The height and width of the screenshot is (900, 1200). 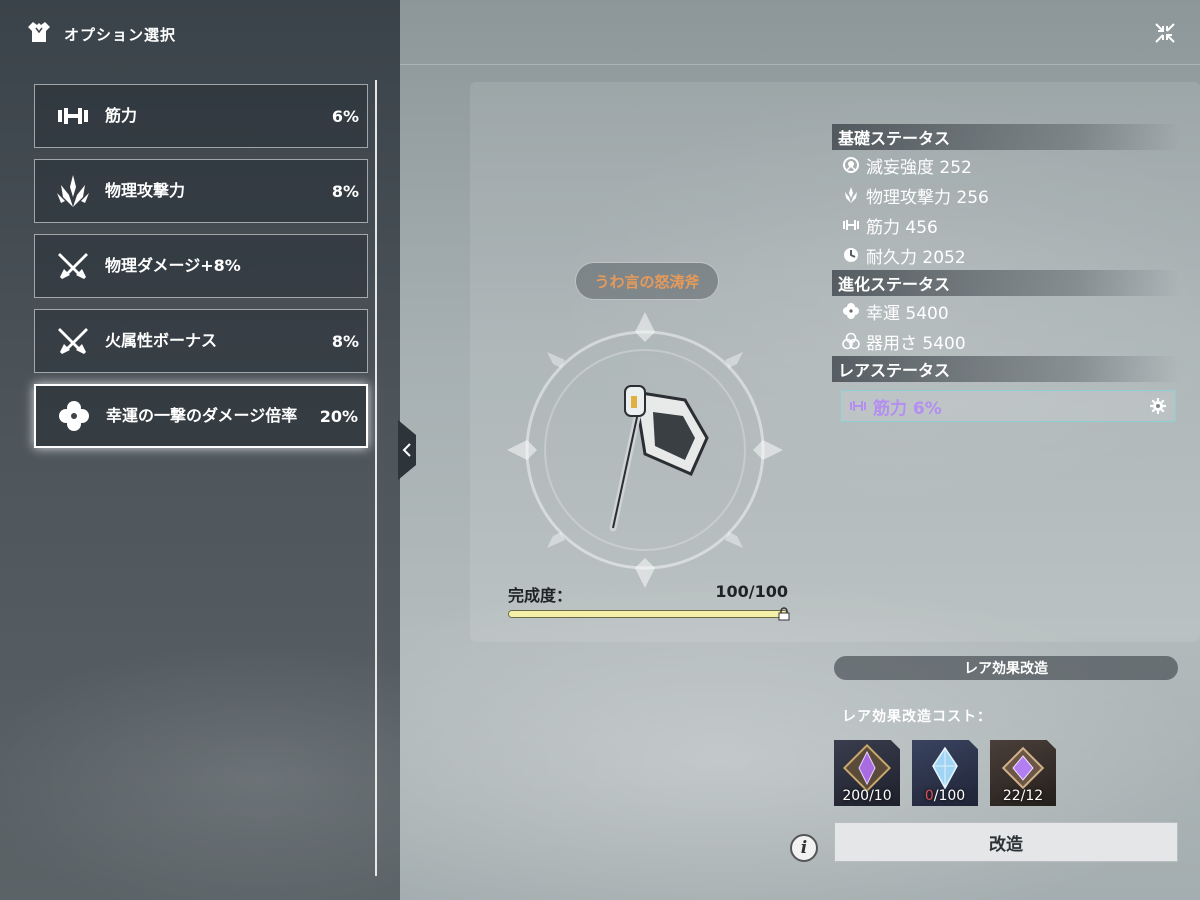 What do you see at coordinates (39, 34) in the screenshot?
I see `armor-icon` at bounding box center [39, 34].